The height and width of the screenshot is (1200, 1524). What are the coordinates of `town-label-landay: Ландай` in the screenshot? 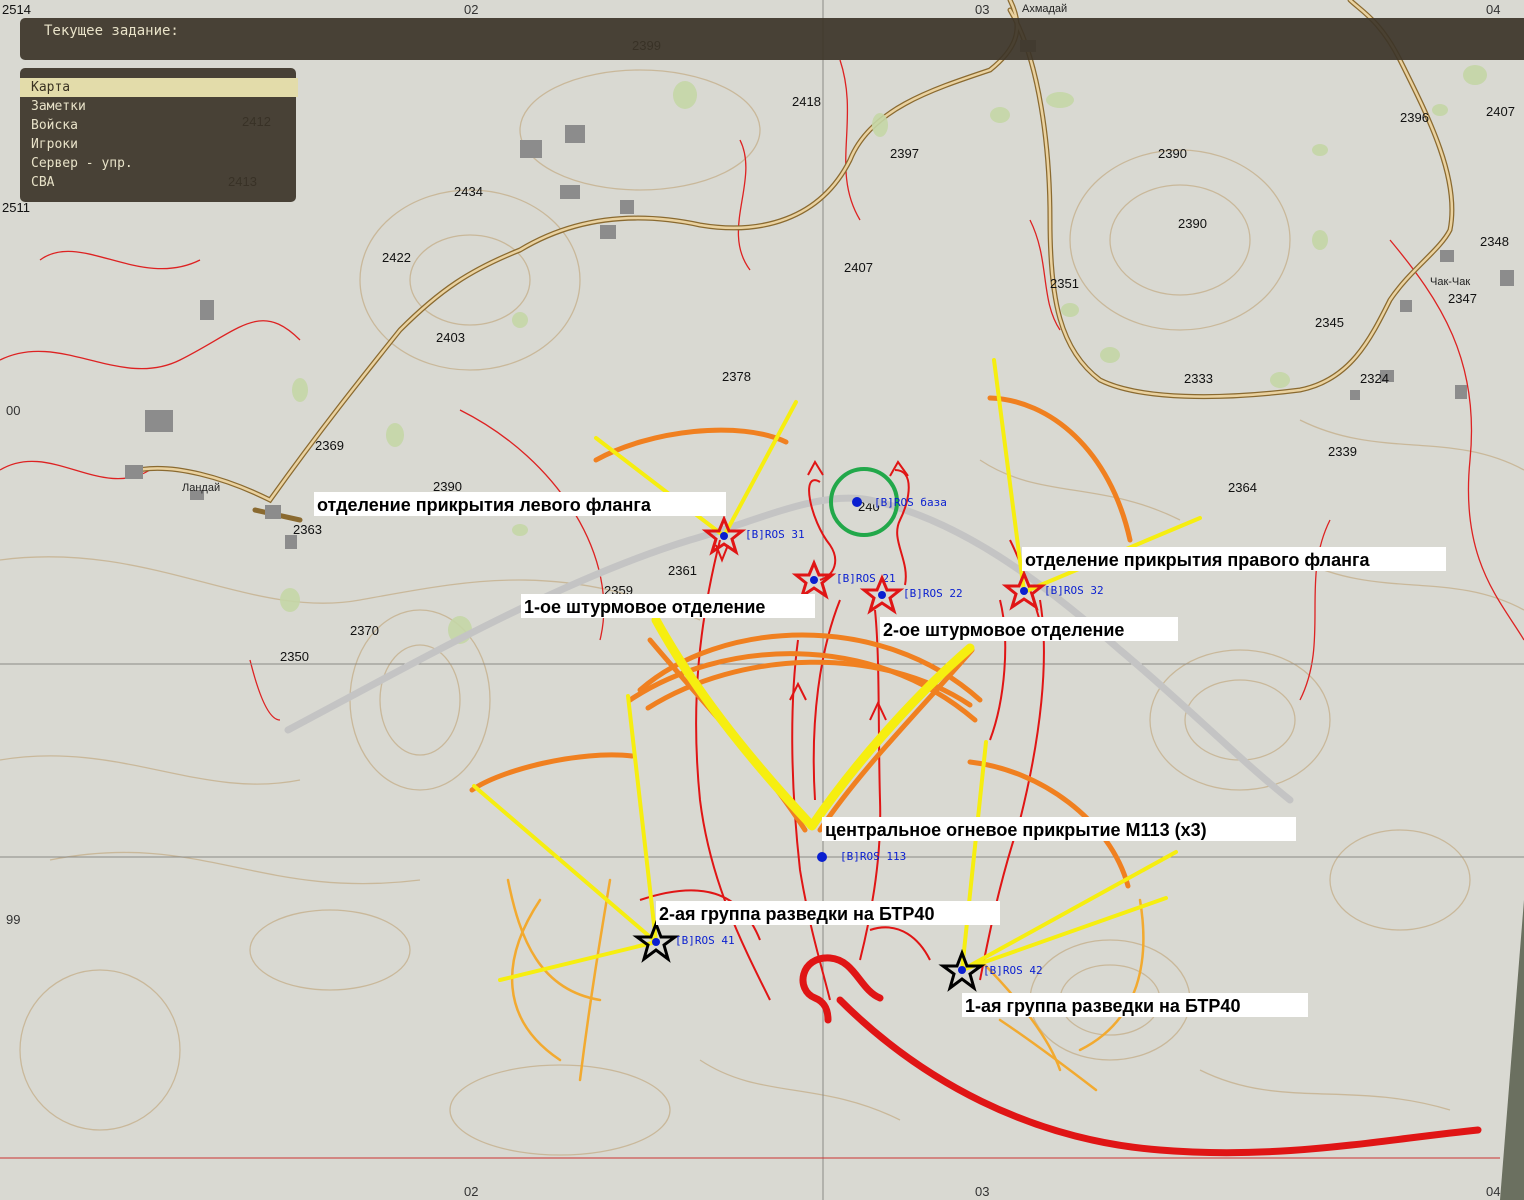 It's located at (201, 488).